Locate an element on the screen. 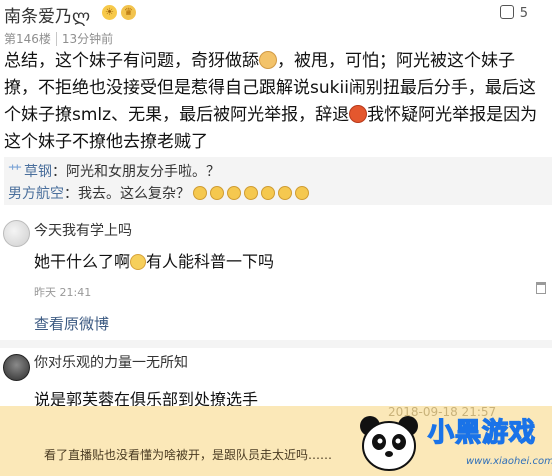  quoted-comments: 艹草钢：阿光和女朋友分手啦。？ 男方航空：我去。这么复杂？ is located at coordinates (278, 181).